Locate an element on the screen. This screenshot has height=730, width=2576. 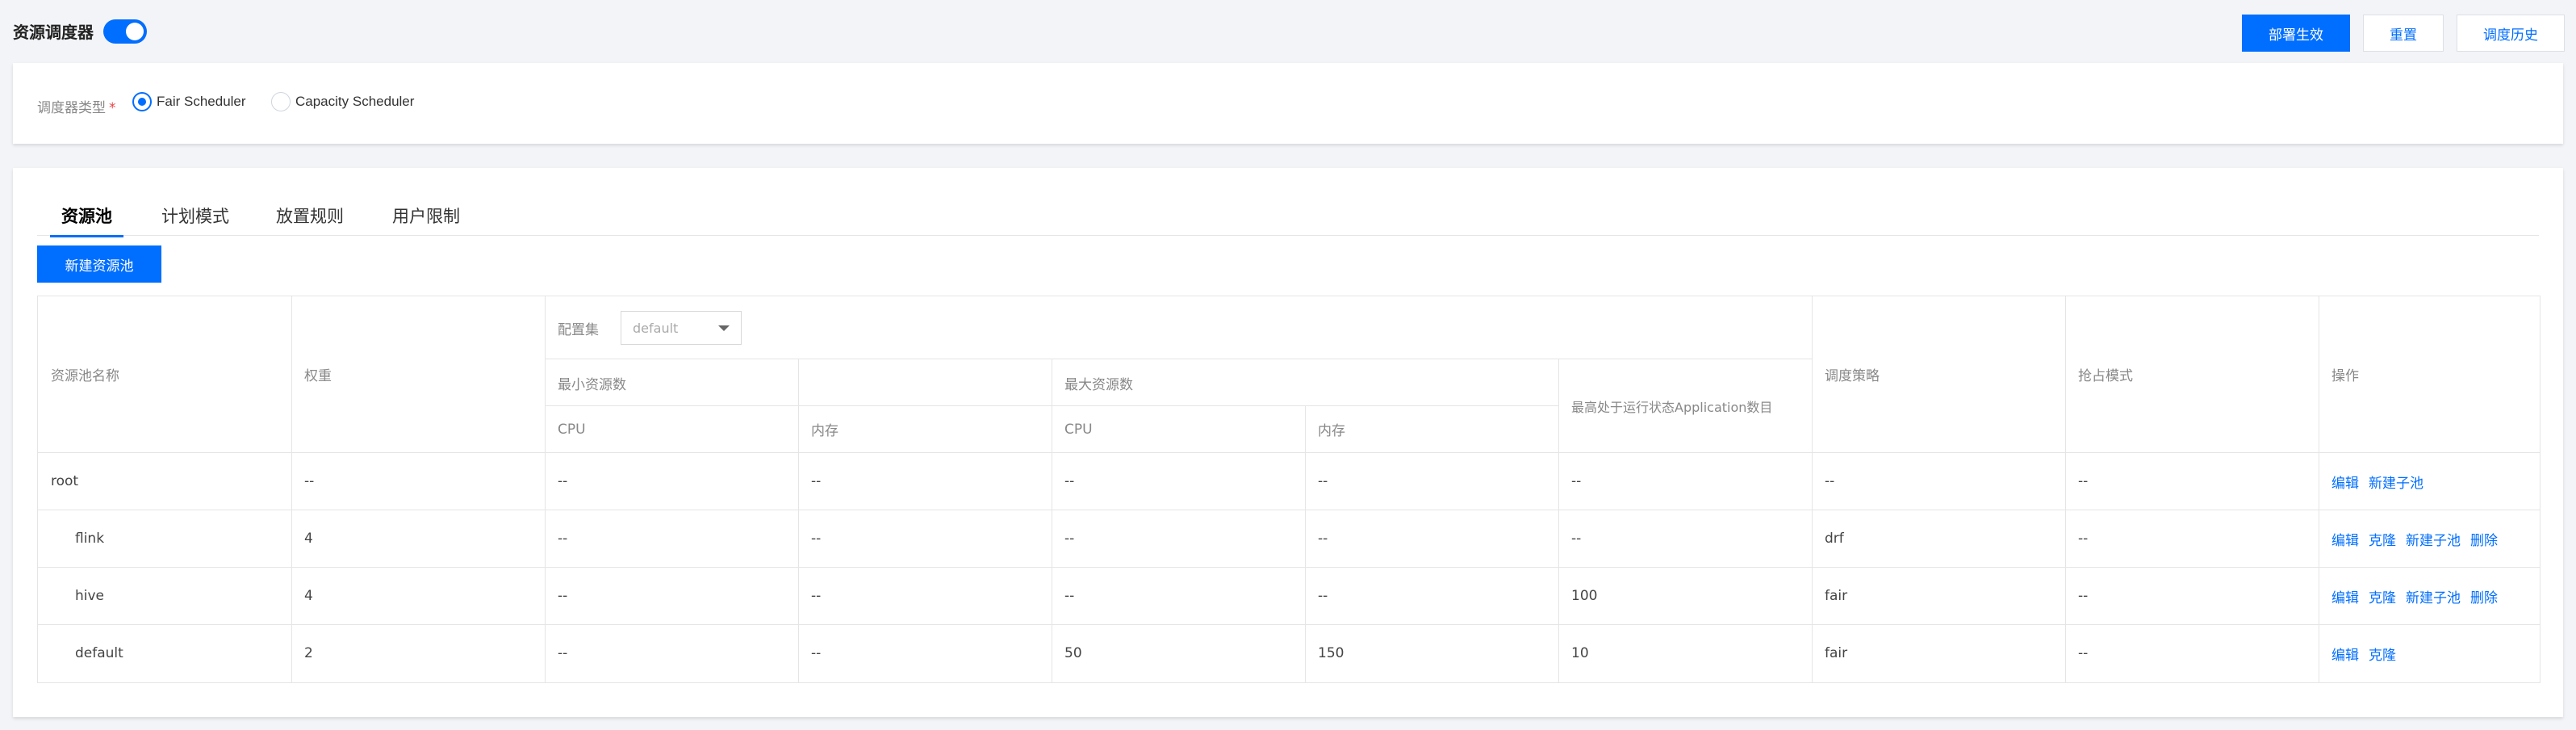
scheduler-type-label-text: 调度器类型 is located at coordinates (71, 108).